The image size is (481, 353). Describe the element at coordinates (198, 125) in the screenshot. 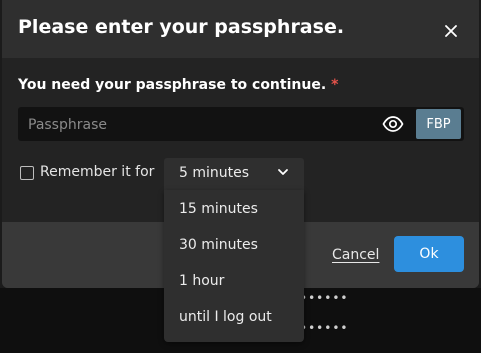

I see `passphrase-input` at that location.